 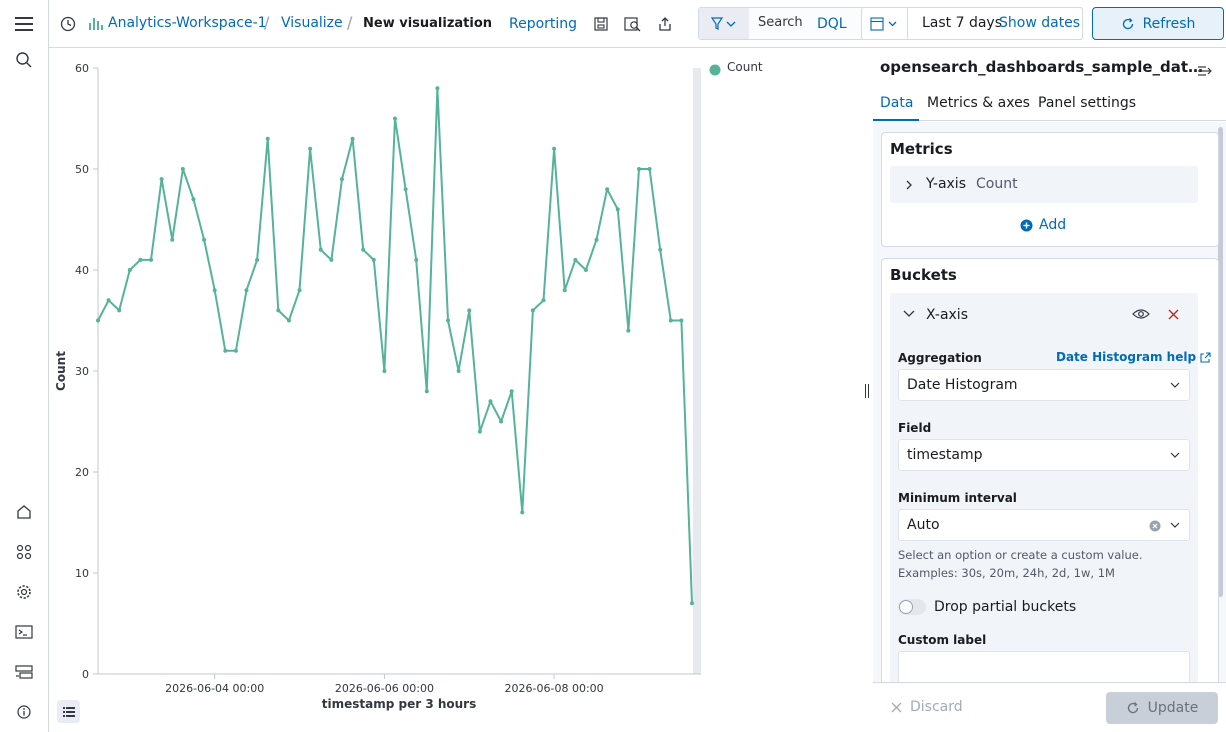 What do you see at coordinates (24, 24) in the screenshot?
I see `menu-icon` at bounding box center [24, 24].